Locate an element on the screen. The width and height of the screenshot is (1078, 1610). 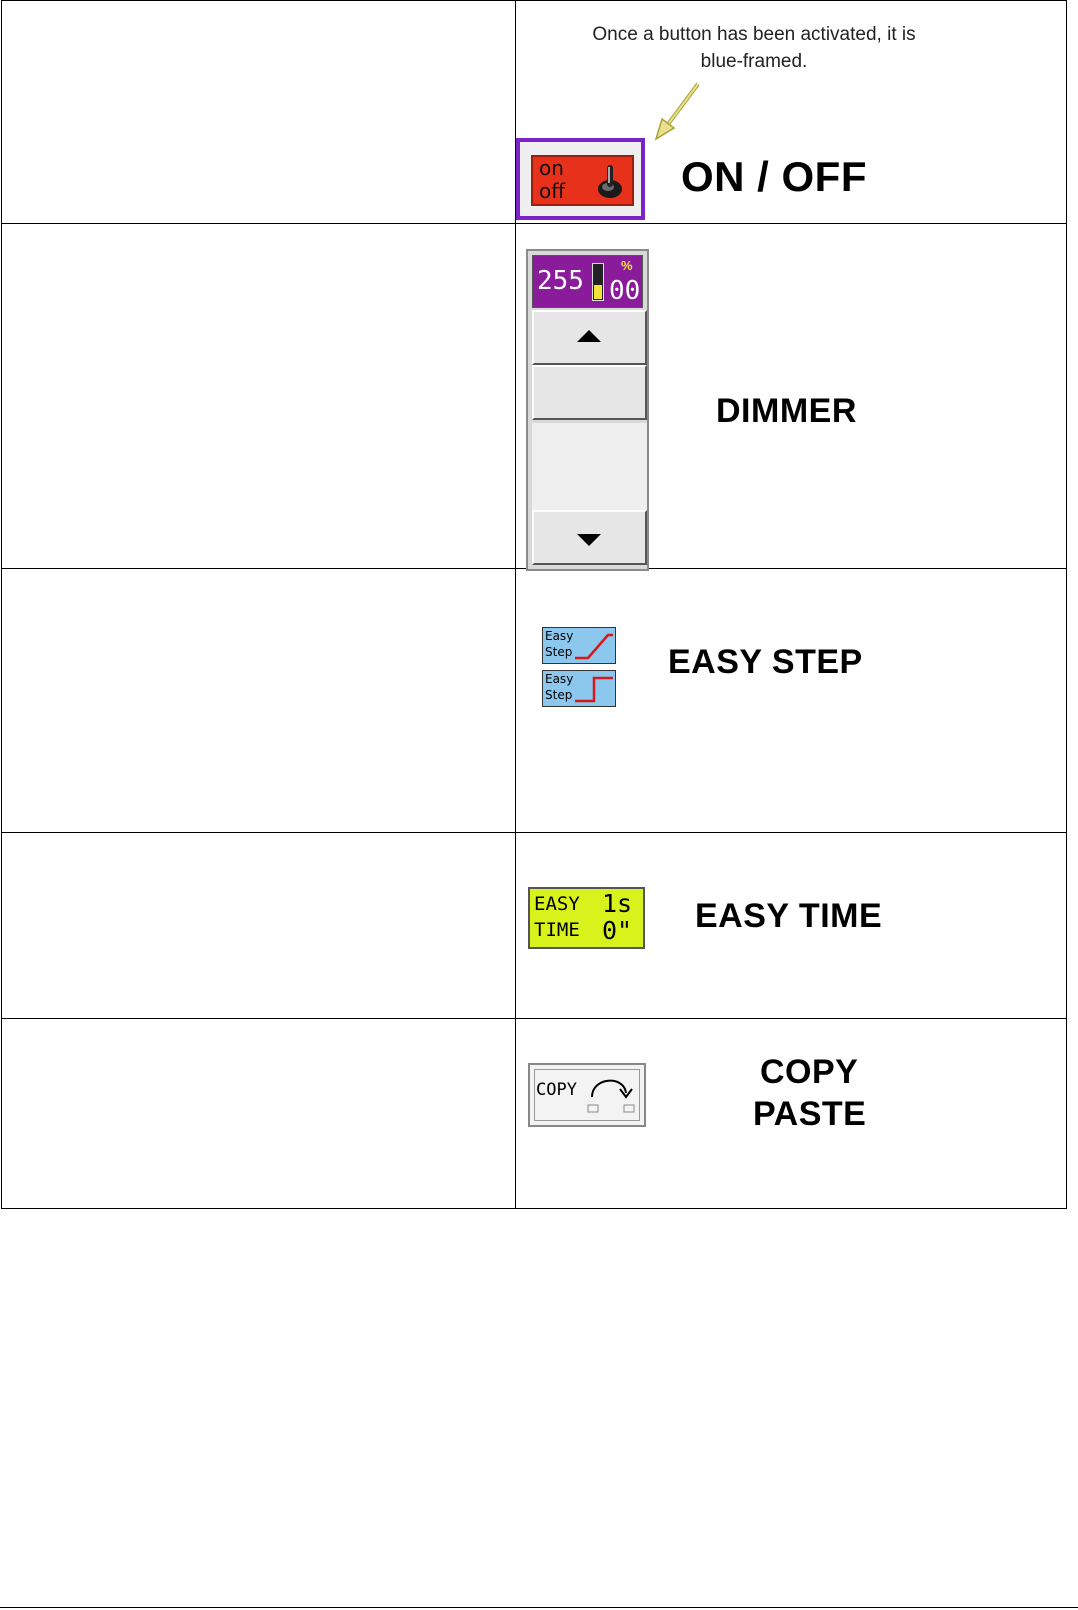
easy-time-line1-right: 1s is located at coordinates (617, 903).